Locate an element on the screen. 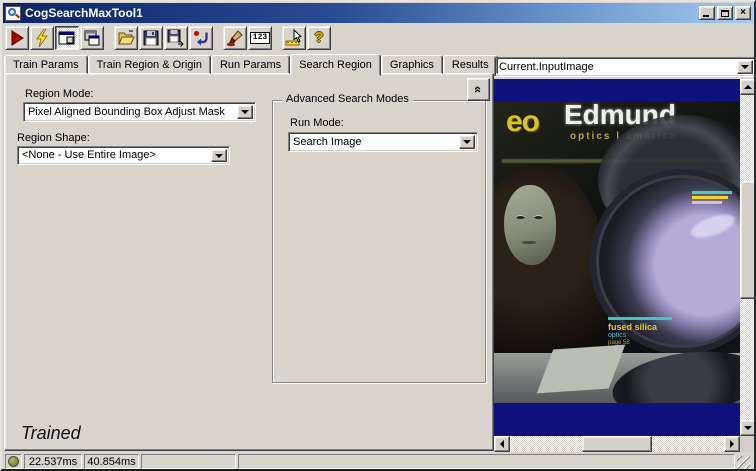  paintbrush-icon is located at coordinates (234, 37).